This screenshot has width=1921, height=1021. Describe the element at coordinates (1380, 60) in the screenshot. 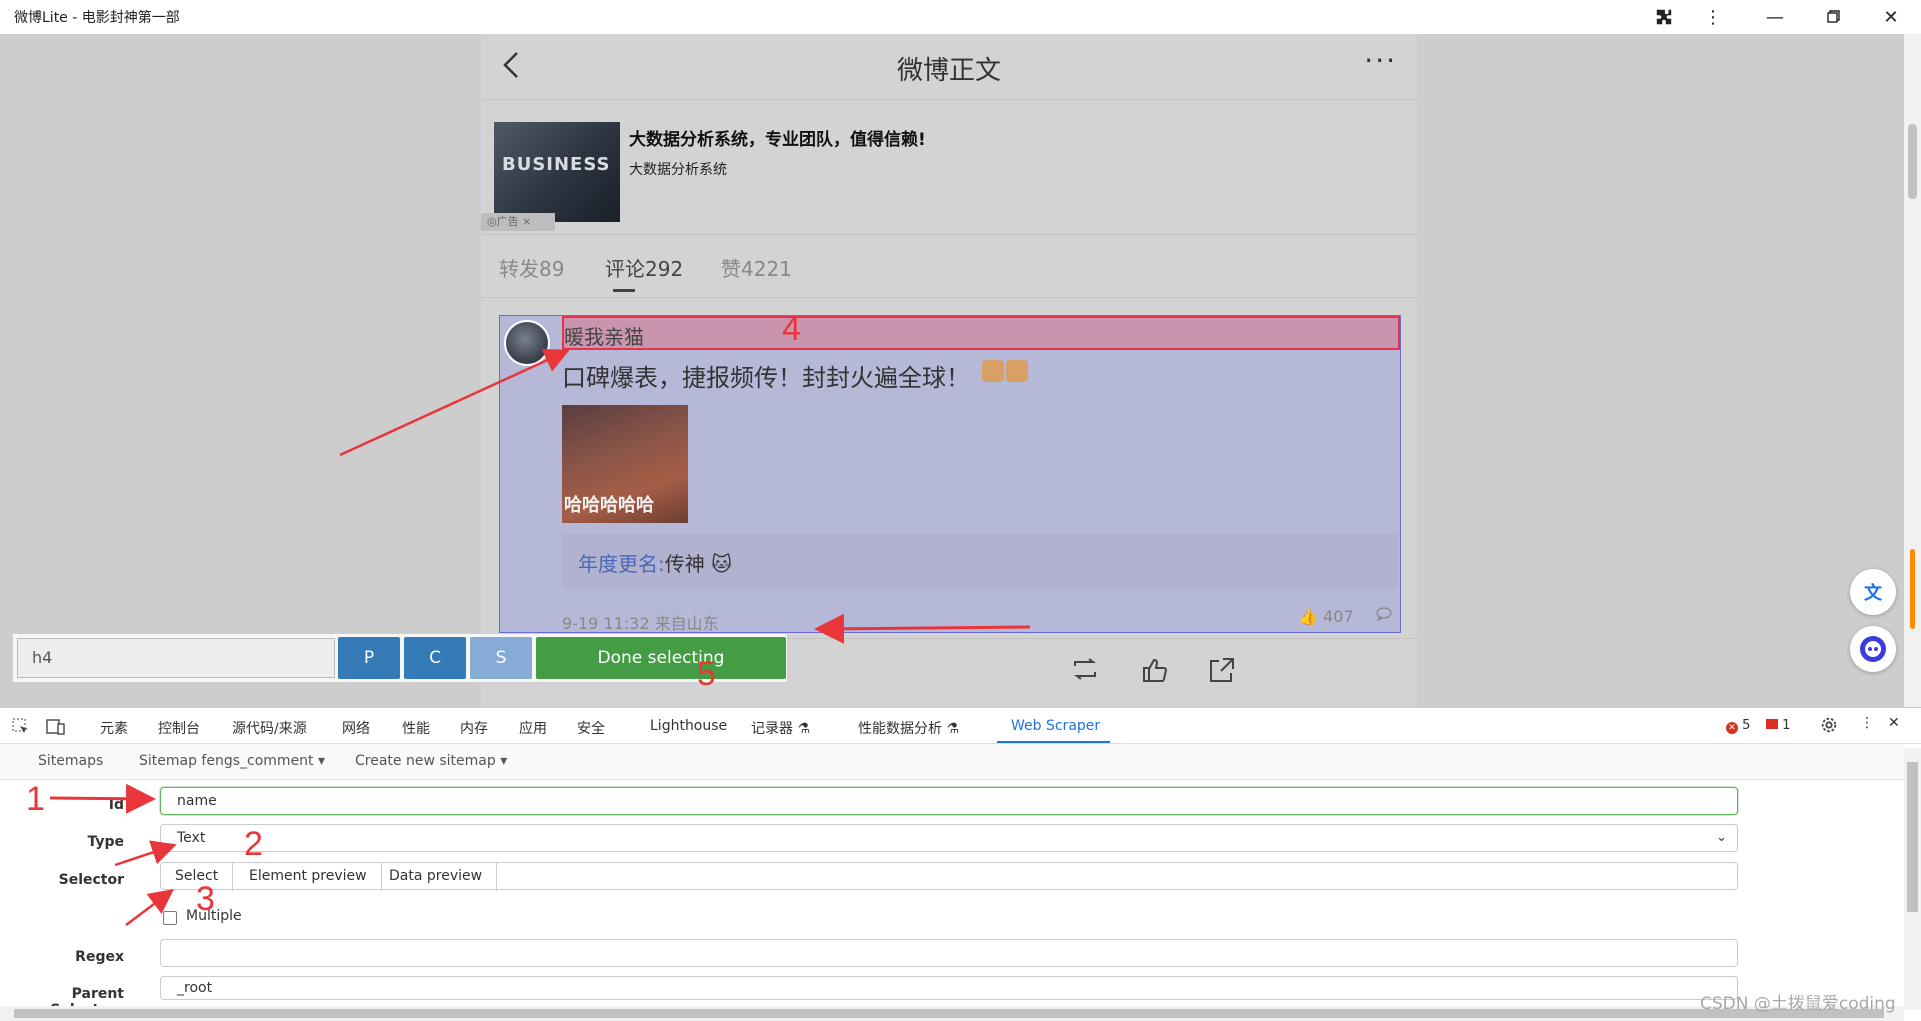

I see `more-options-icon: ···` at that location.